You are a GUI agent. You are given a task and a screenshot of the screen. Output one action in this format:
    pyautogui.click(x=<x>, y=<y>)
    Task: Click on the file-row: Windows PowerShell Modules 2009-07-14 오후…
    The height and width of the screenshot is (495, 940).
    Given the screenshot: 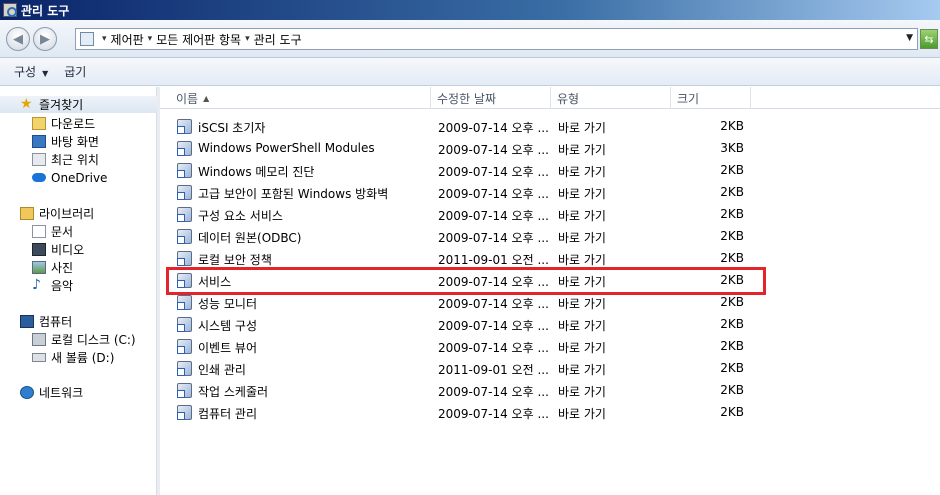 What is the action you would take?
    pyautogui.click(x=550, y=149)
    